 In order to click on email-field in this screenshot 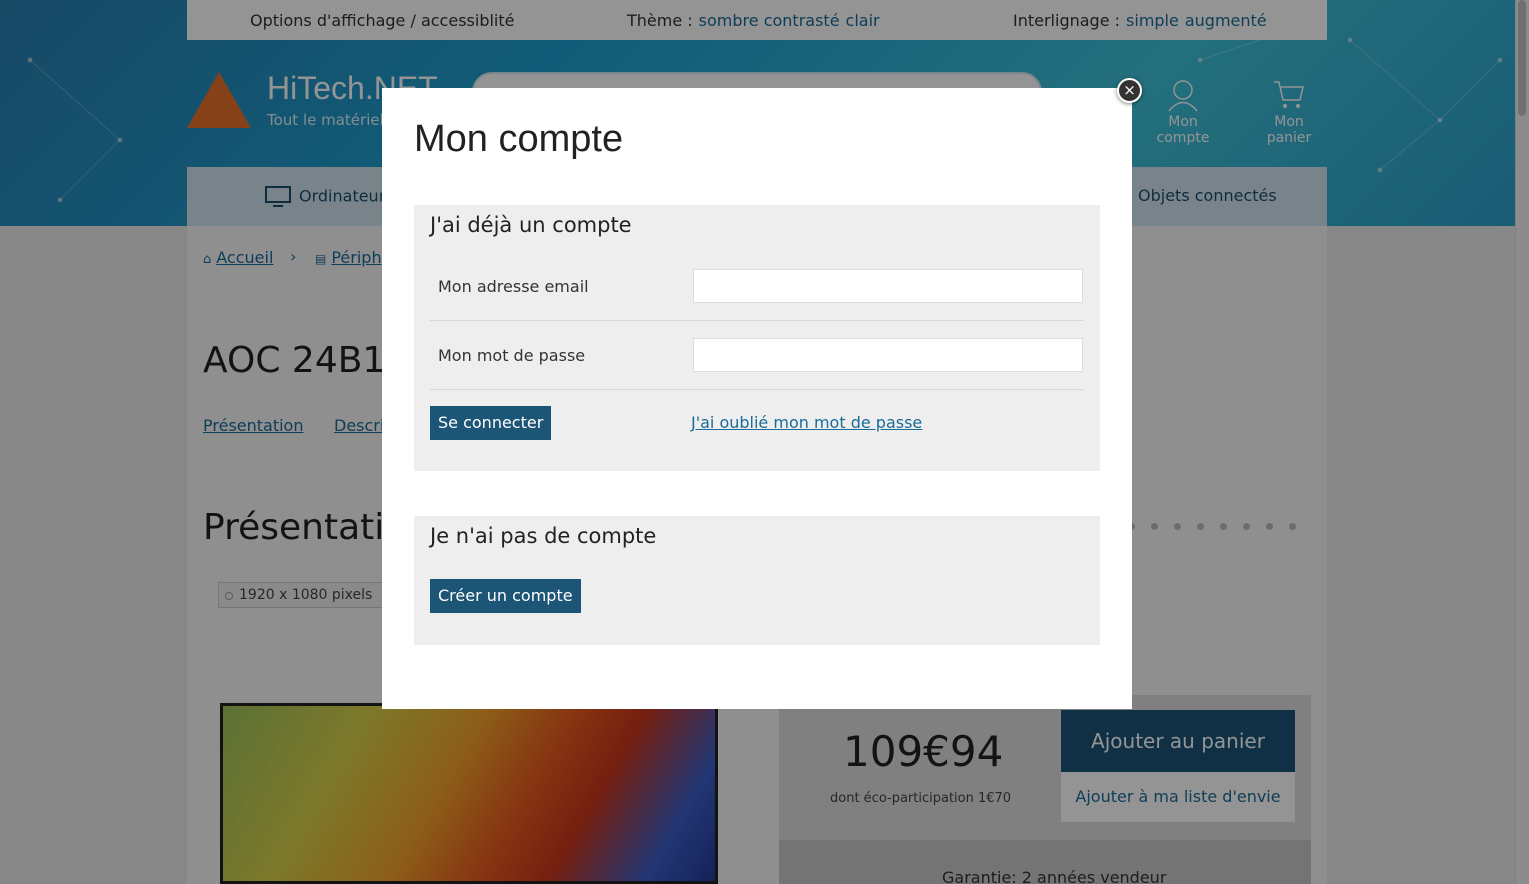, I will do `click(888, 286)`.